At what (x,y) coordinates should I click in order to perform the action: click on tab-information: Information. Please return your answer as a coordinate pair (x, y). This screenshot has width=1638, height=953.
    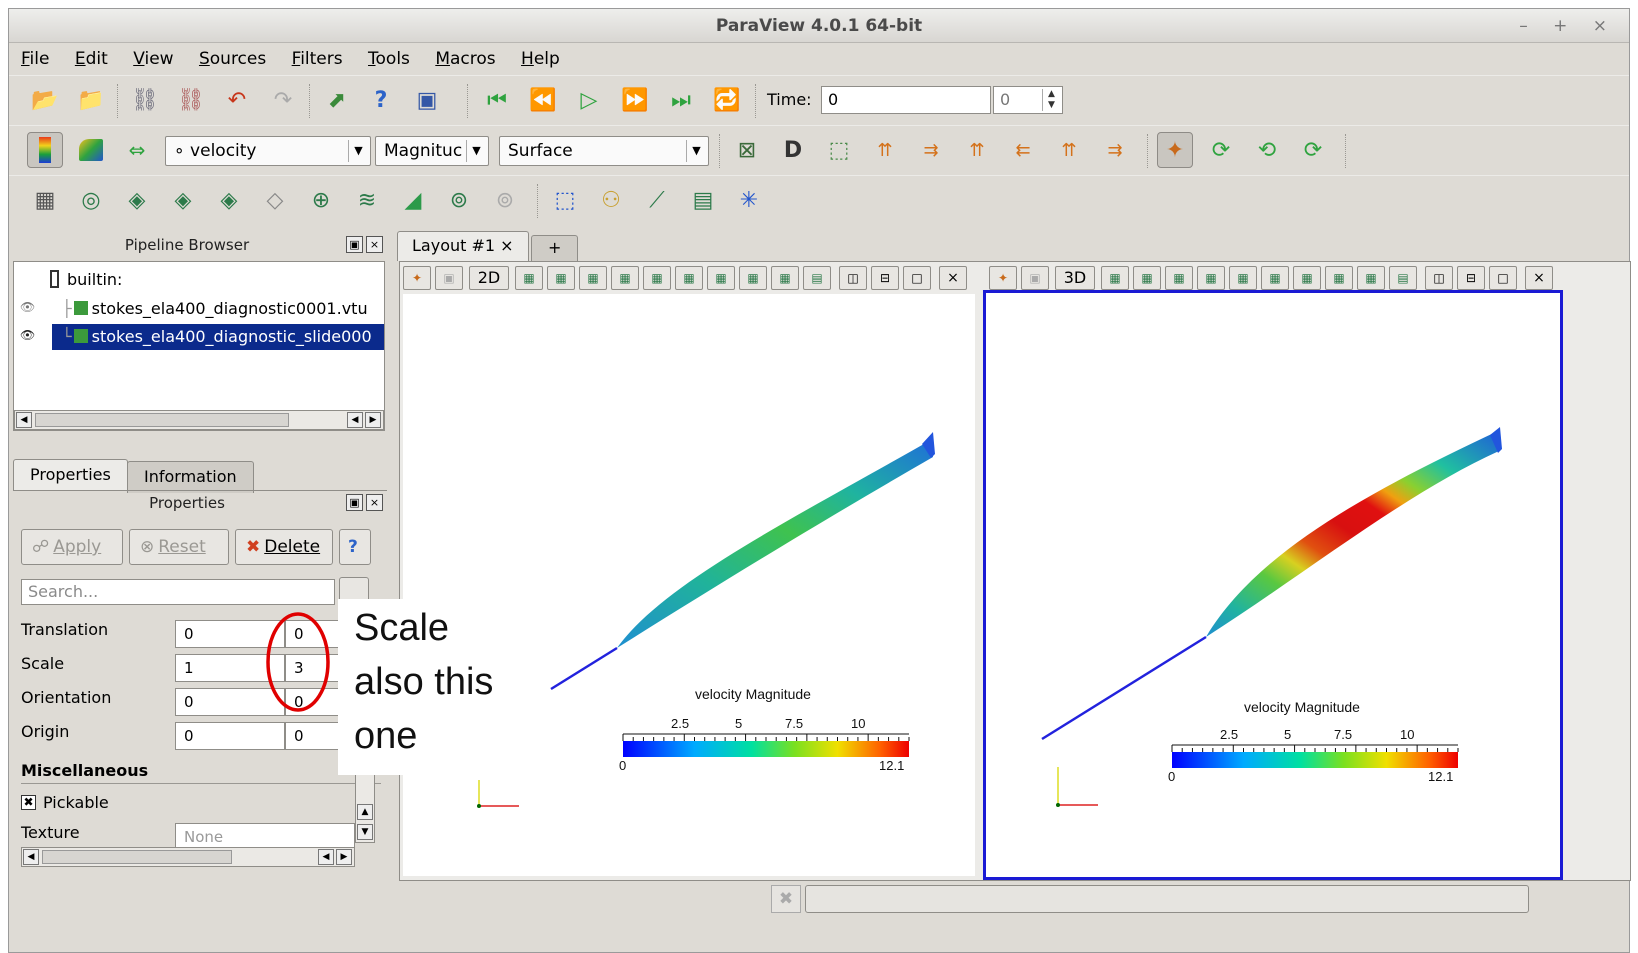
    Looking at the image, I should click on (190, 477).